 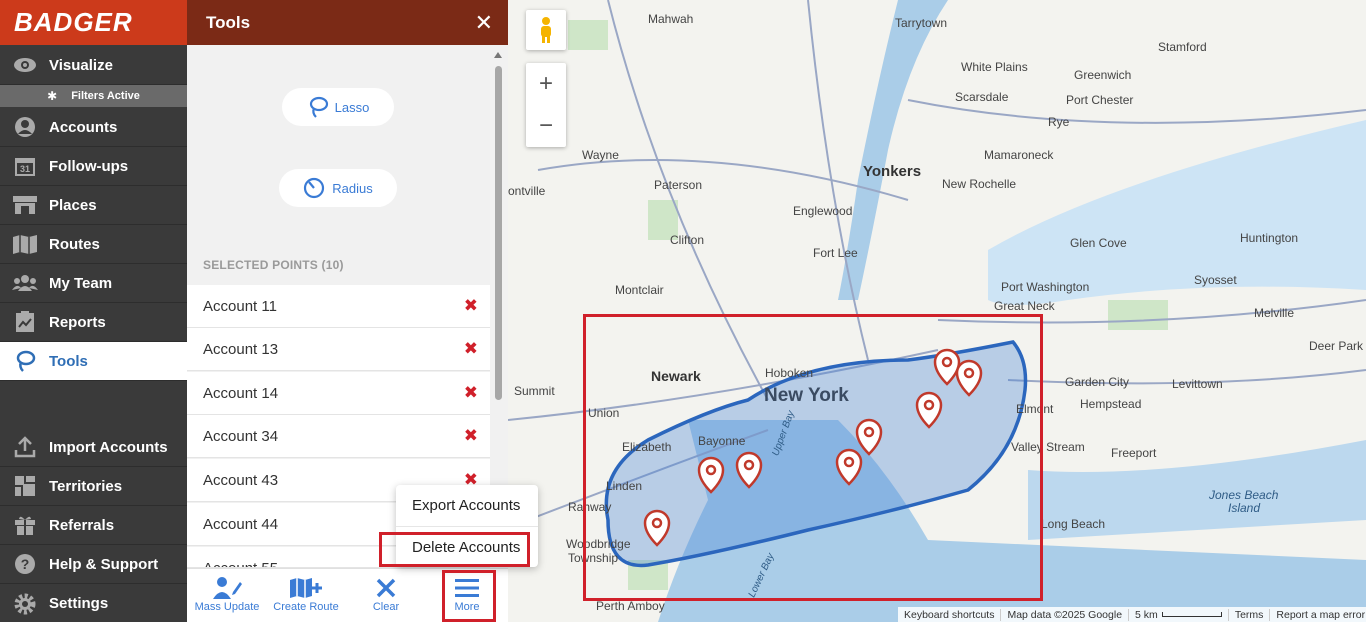 What do you see at coordinates (93, 564) in the screenshot?
I see `nav-item-help-support: ? Help & Support` at bounding box center [93, 564].